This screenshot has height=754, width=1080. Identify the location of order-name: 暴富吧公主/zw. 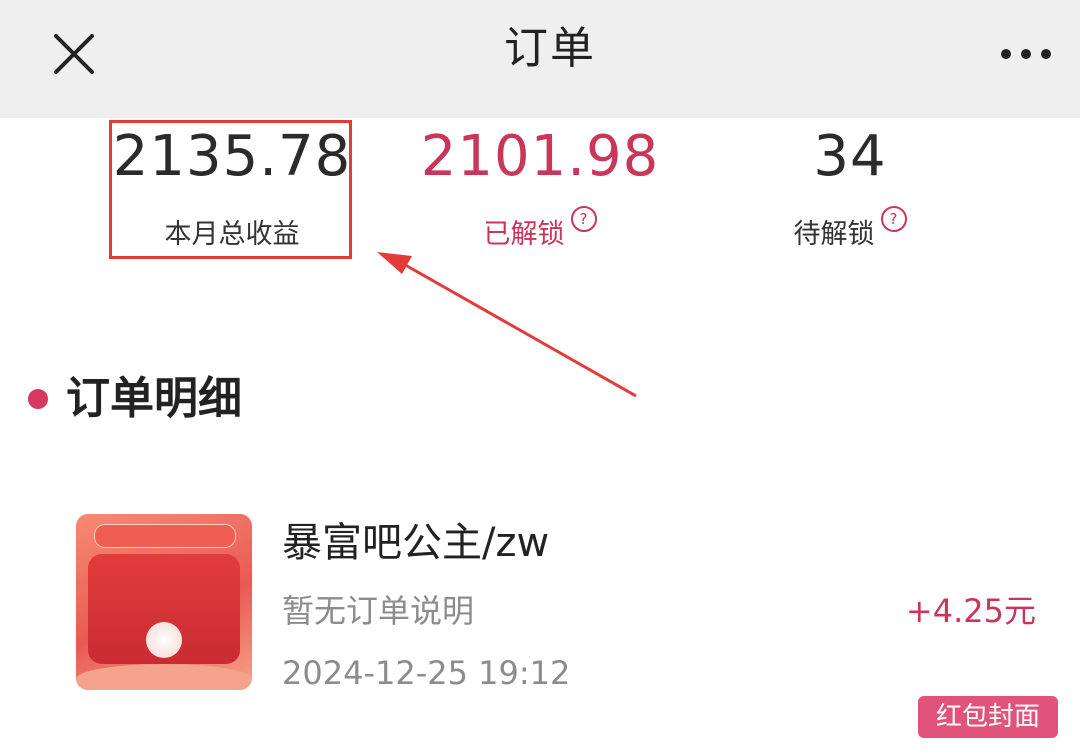
(416, 543).